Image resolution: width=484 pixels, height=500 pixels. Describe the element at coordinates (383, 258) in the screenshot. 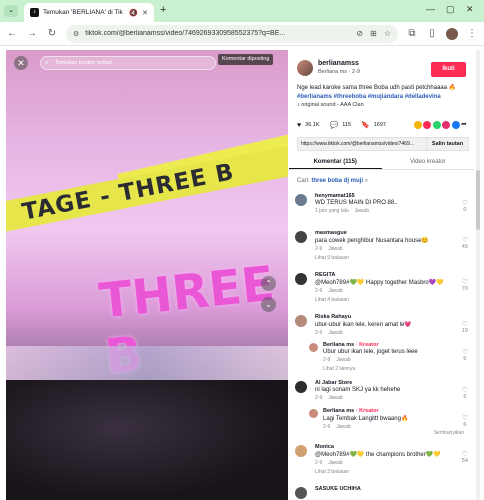

I see `view-replies: Lihat 9 balasan` at that location.